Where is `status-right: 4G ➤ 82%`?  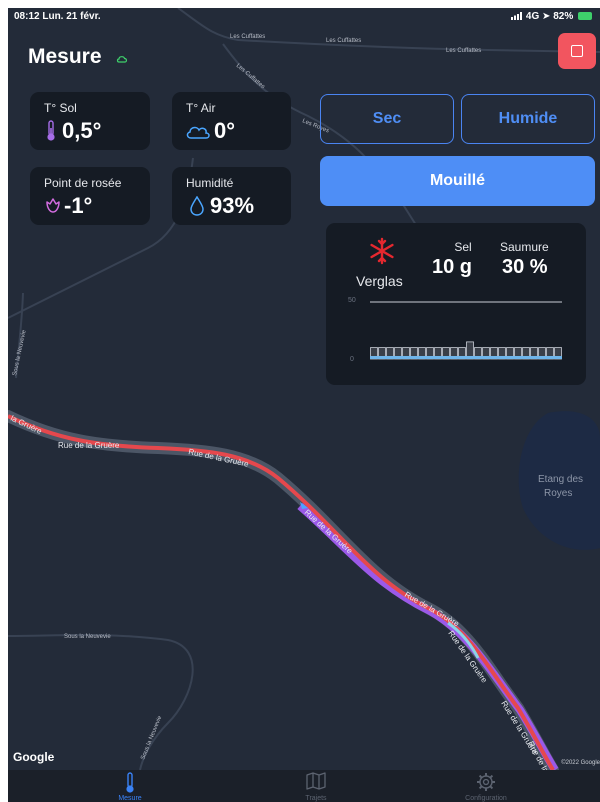 status-right: 4G ➤ 82% is located at coordinates (551, 16).